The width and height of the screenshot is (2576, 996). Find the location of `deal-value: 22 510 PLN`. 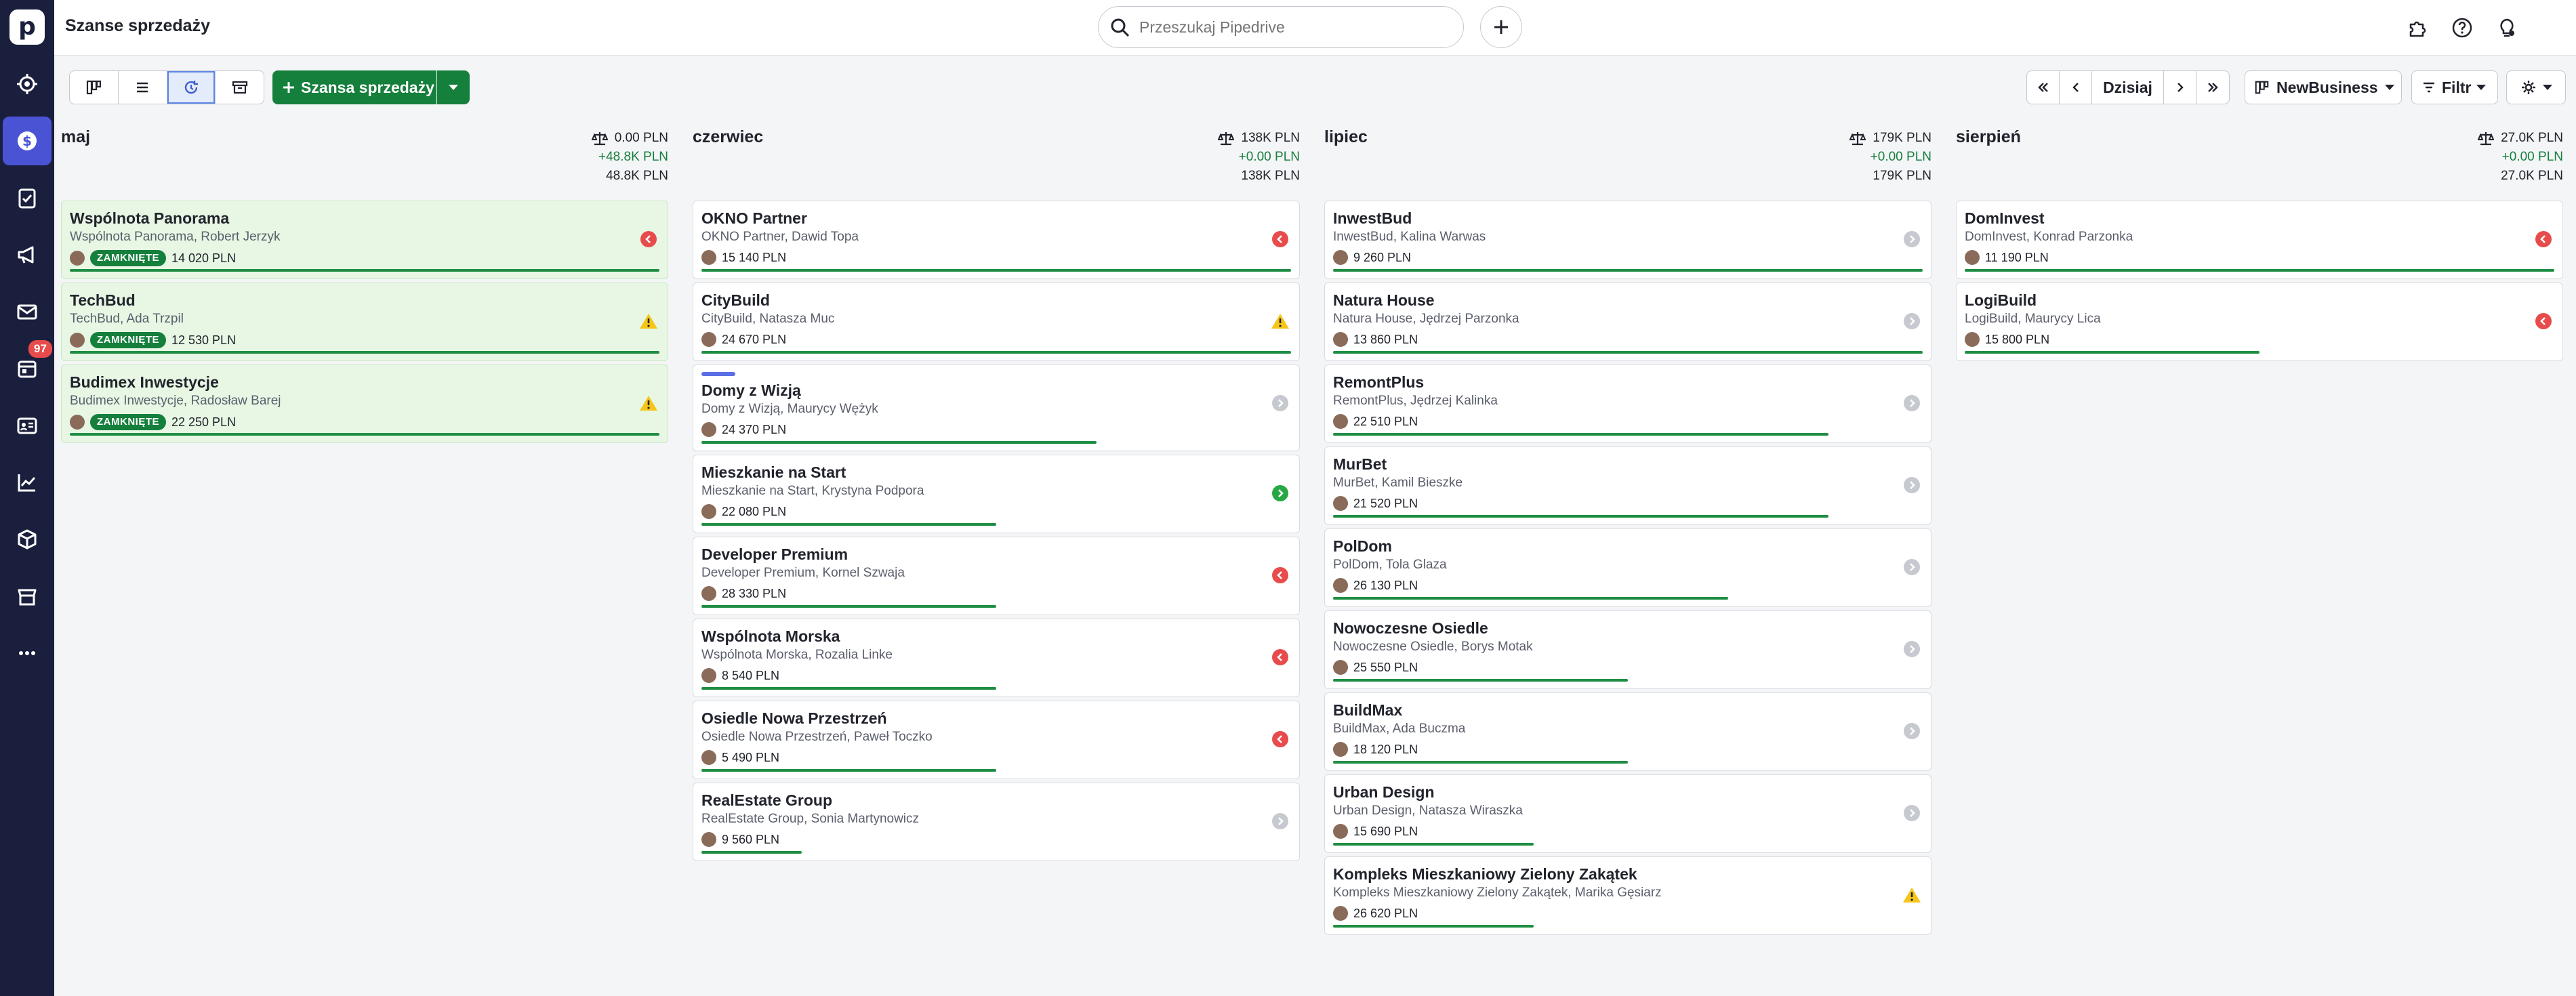

deal-value: 22 510 PLN is located at coordinates (1385, 421).